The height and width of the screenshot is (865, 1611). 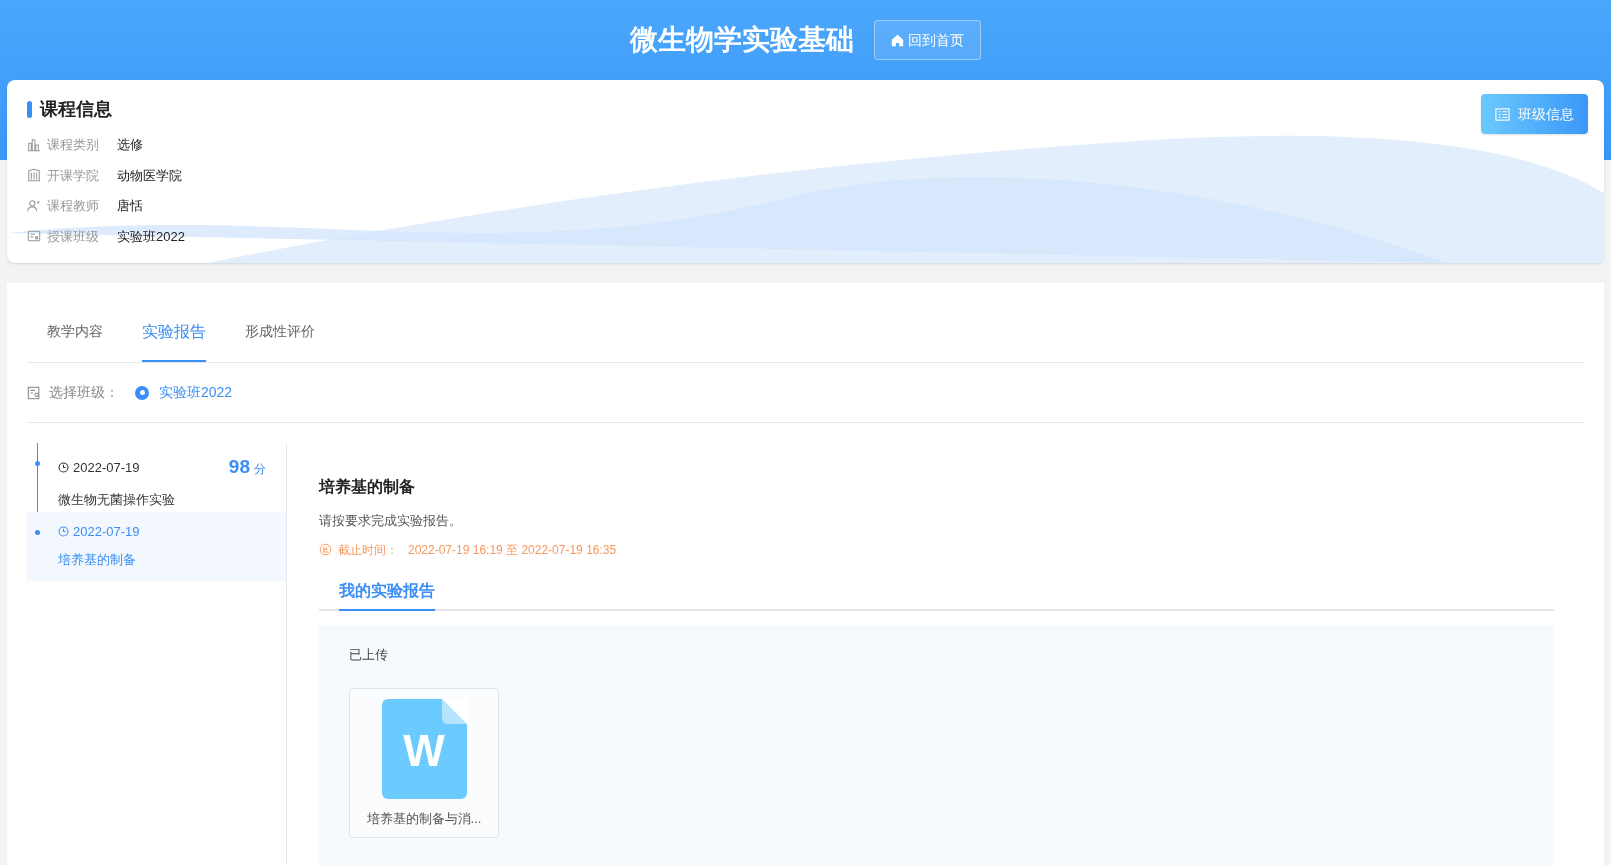 What do you see at coordinates (73, 145) in the screenshot?
I see `field-label: 课程类别` at bounding box center [73, 145].